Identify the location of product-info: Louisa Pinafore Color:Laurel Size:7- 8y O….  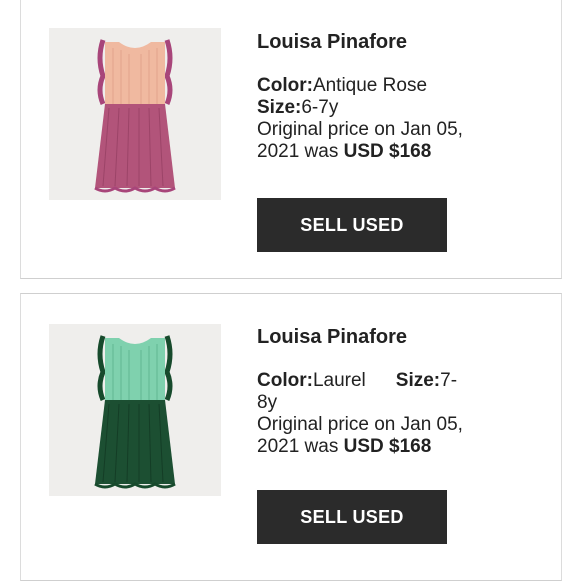
(387, 391).